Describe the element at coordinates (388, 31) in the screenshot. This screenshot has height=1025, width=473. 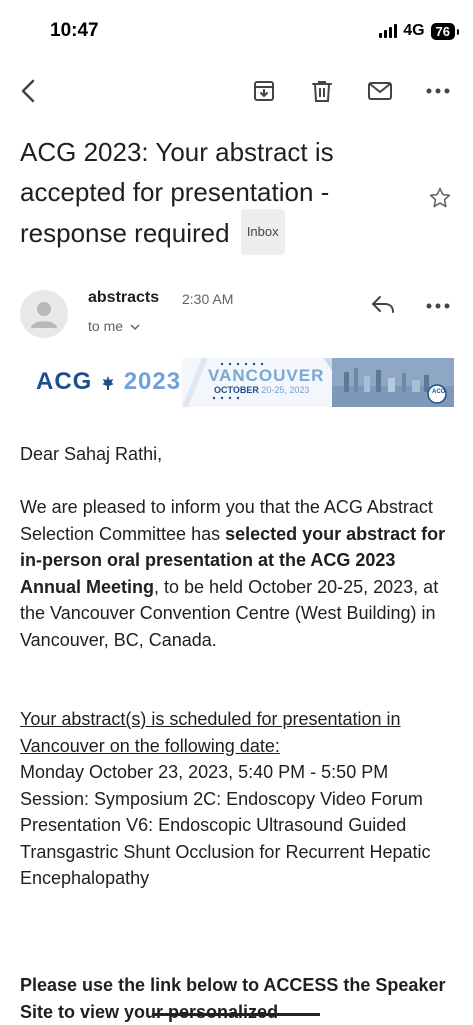
I see `signal-icon` at that location.